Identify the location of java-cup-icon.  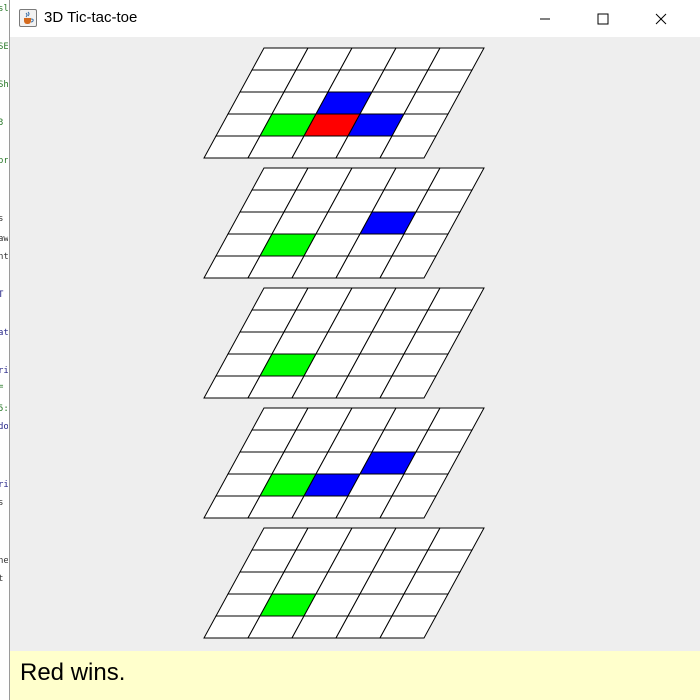
(28, 18).